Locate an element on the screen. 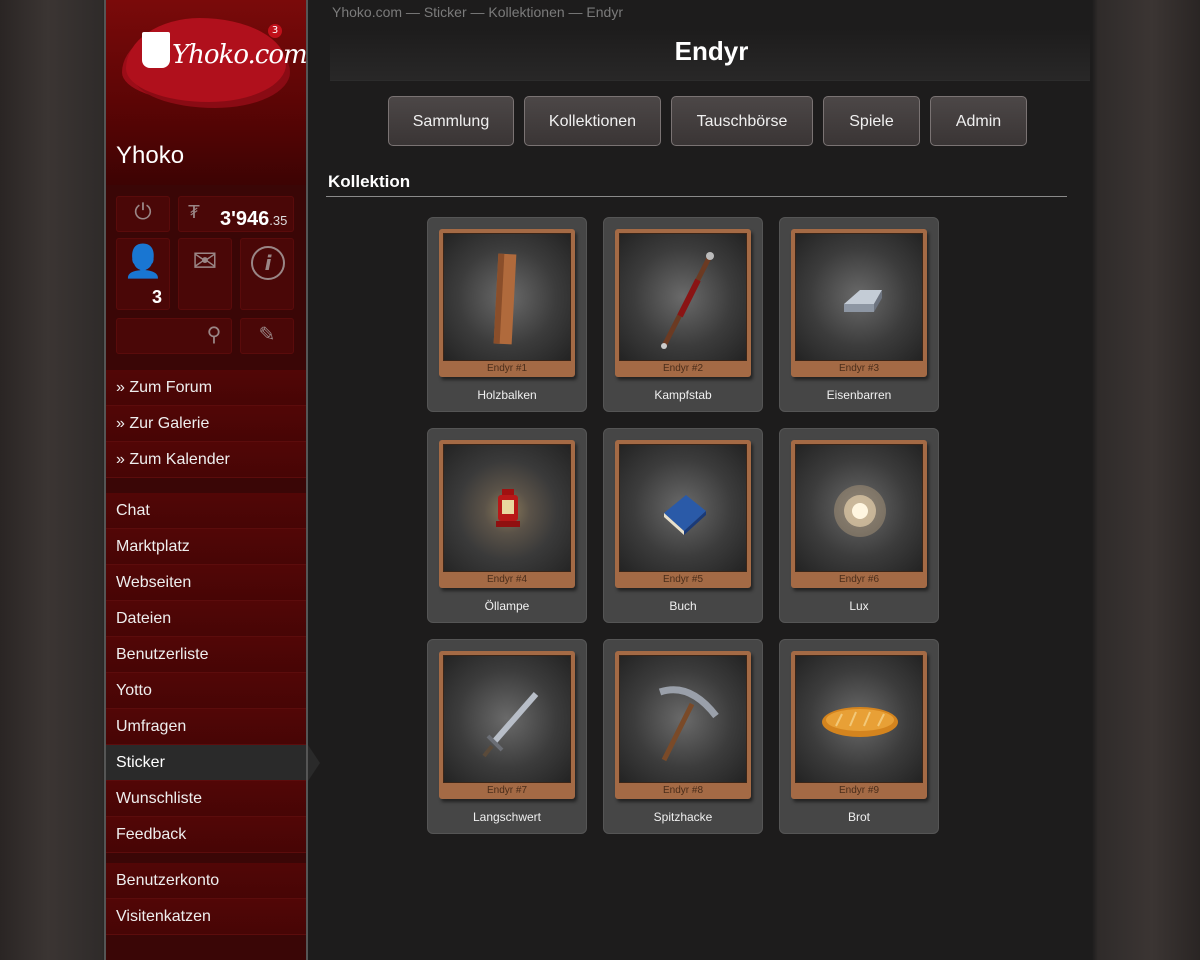  nav-item-yotto: Yotto is located at coordinates (206, 691).